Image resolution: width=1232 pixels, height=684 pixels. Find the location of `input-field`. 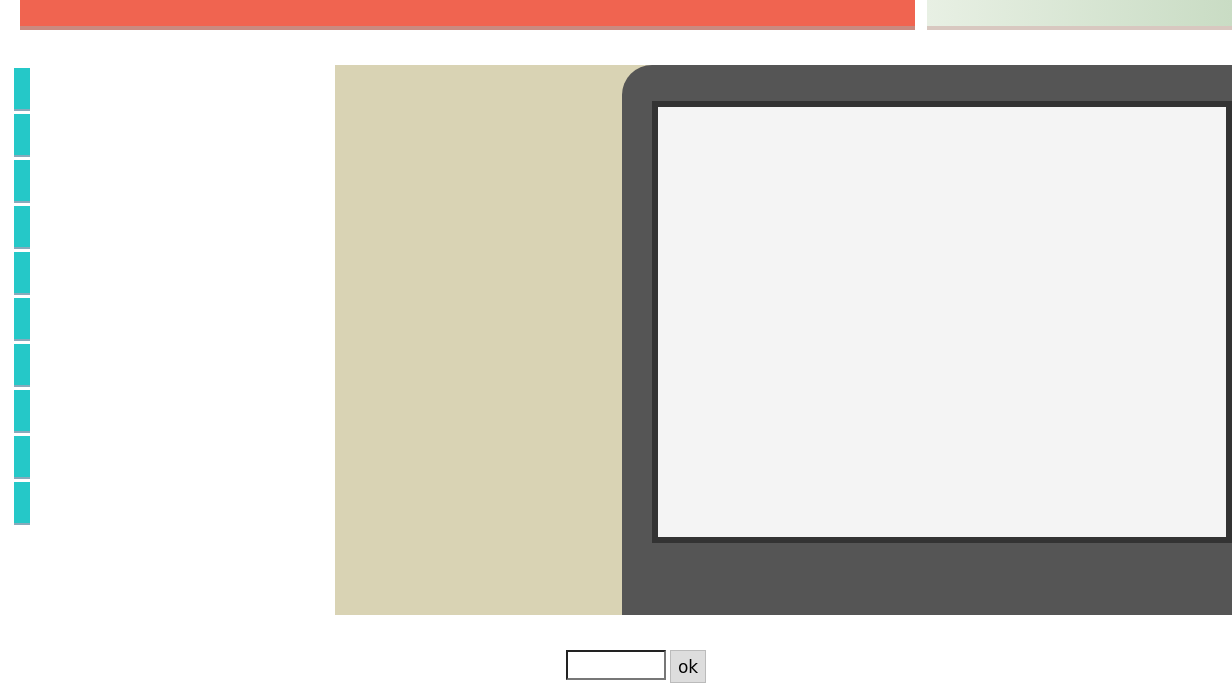

input-field is located at coordinates (615, 665).